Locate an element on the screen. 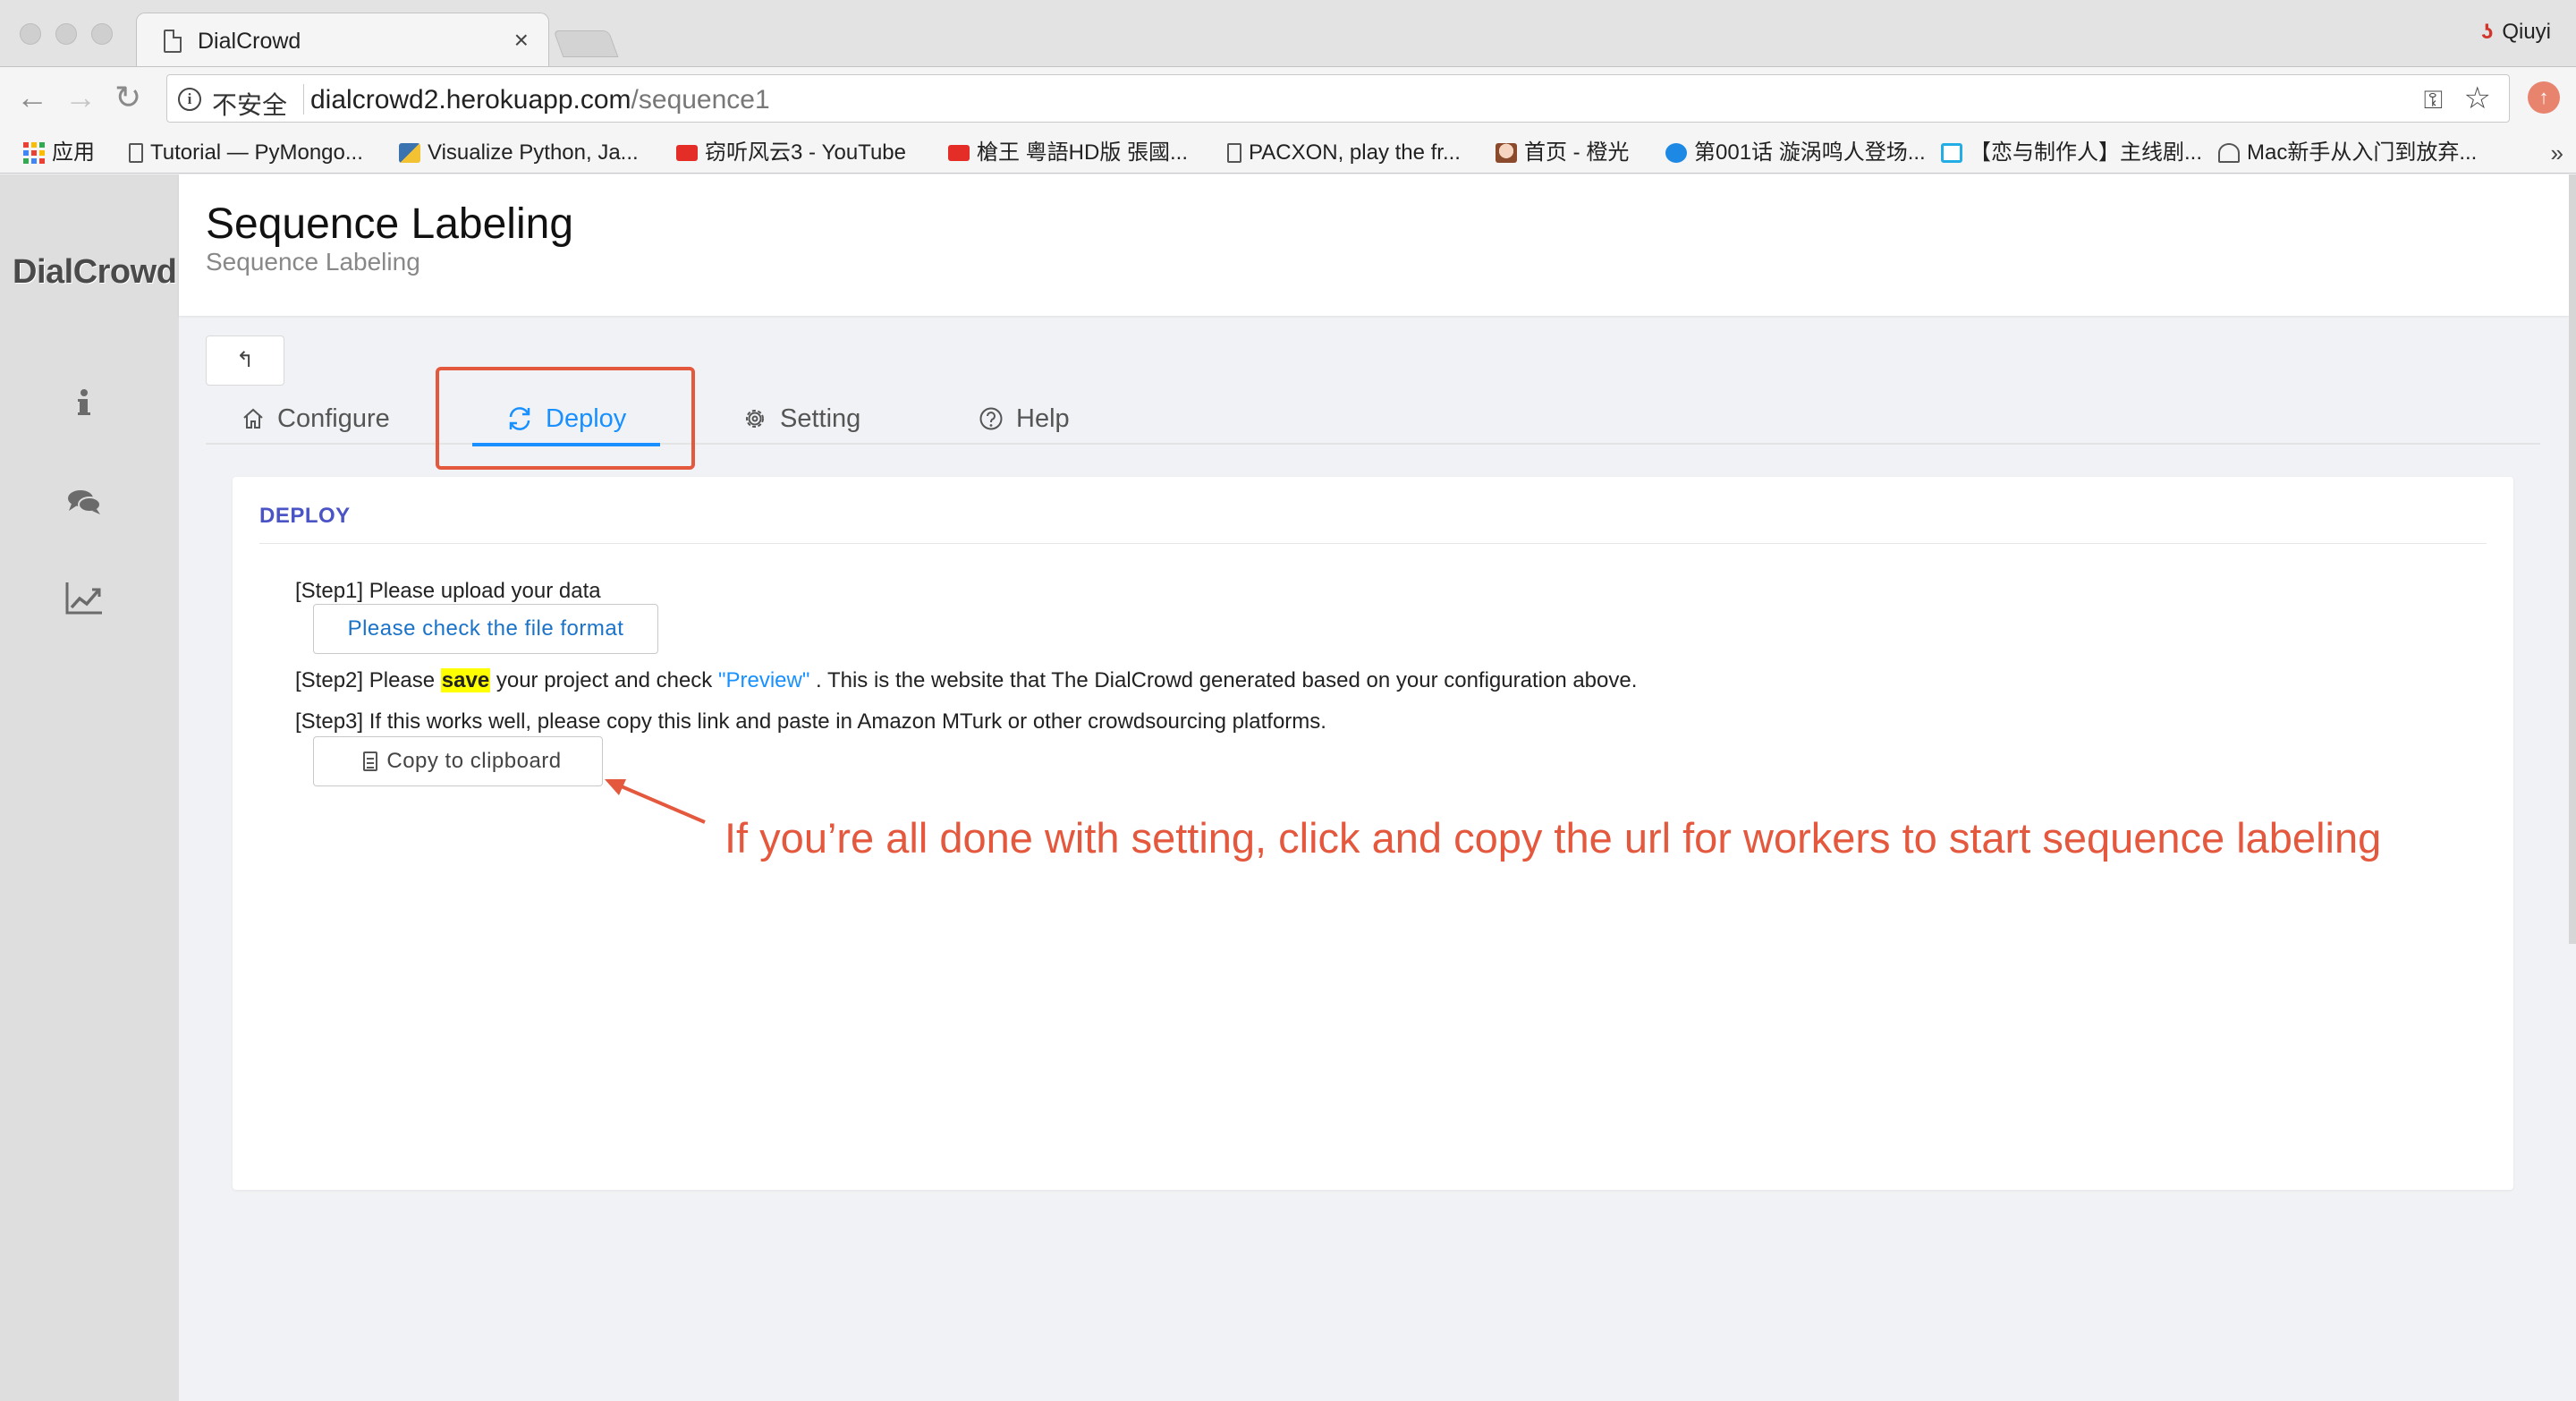  section-divider is located at coordinates (1373, 543).